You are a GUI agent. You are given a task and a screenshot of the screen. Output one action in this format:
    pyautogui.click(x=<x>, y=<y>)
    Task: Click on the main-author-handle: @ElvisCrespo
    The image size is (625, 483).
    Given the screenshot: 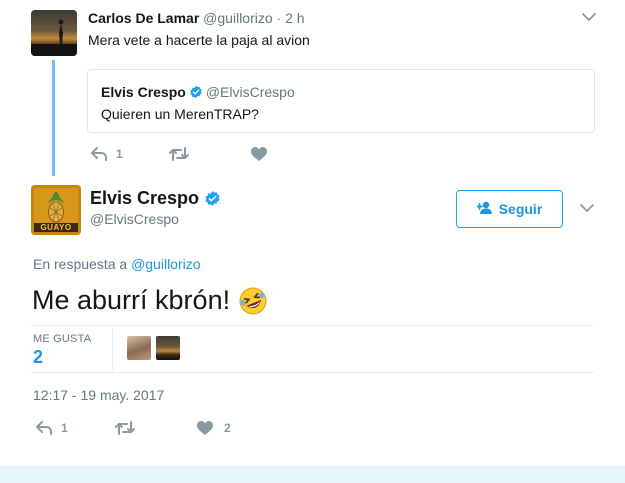 What is the action you would take?
    pyautogui.click(x=134, y=219)
    